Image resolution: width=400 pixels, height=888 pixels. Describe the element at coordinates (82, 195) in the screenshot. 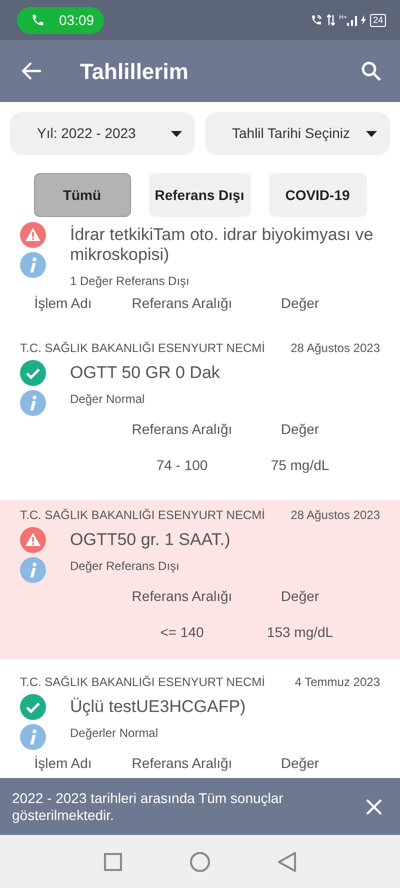

I see `filter-tab: Tümü` at that location.